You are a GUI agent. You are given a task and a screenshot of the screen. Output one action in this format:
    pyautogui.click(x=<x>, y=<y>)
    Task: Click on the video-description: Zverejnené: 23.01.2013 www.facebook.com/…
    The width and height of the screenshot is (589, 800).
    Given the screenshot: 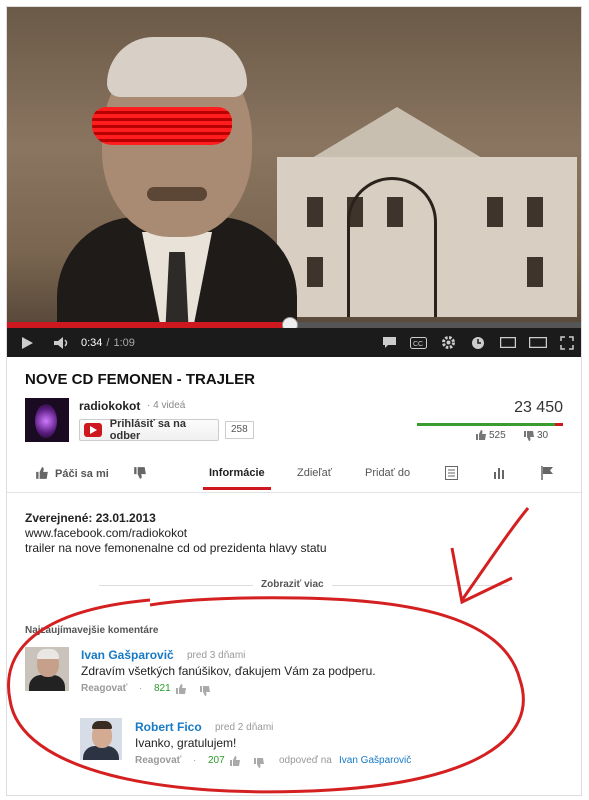 What is the action you would take?
    pyautogui.click(x=176, y=533)
    